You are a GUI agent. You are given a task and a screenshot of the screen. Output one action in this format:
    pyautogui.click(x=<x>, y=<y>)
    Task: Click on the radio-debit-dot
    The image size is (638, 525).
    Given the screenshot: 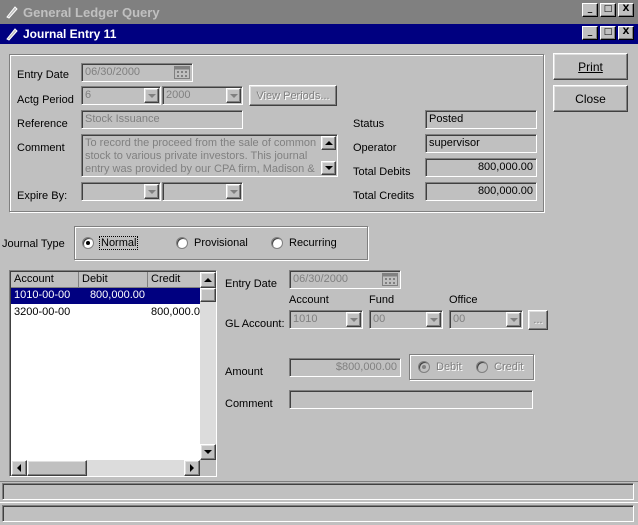 What is the action you would take?
    pyautogui.click(x=424, y=367)
    